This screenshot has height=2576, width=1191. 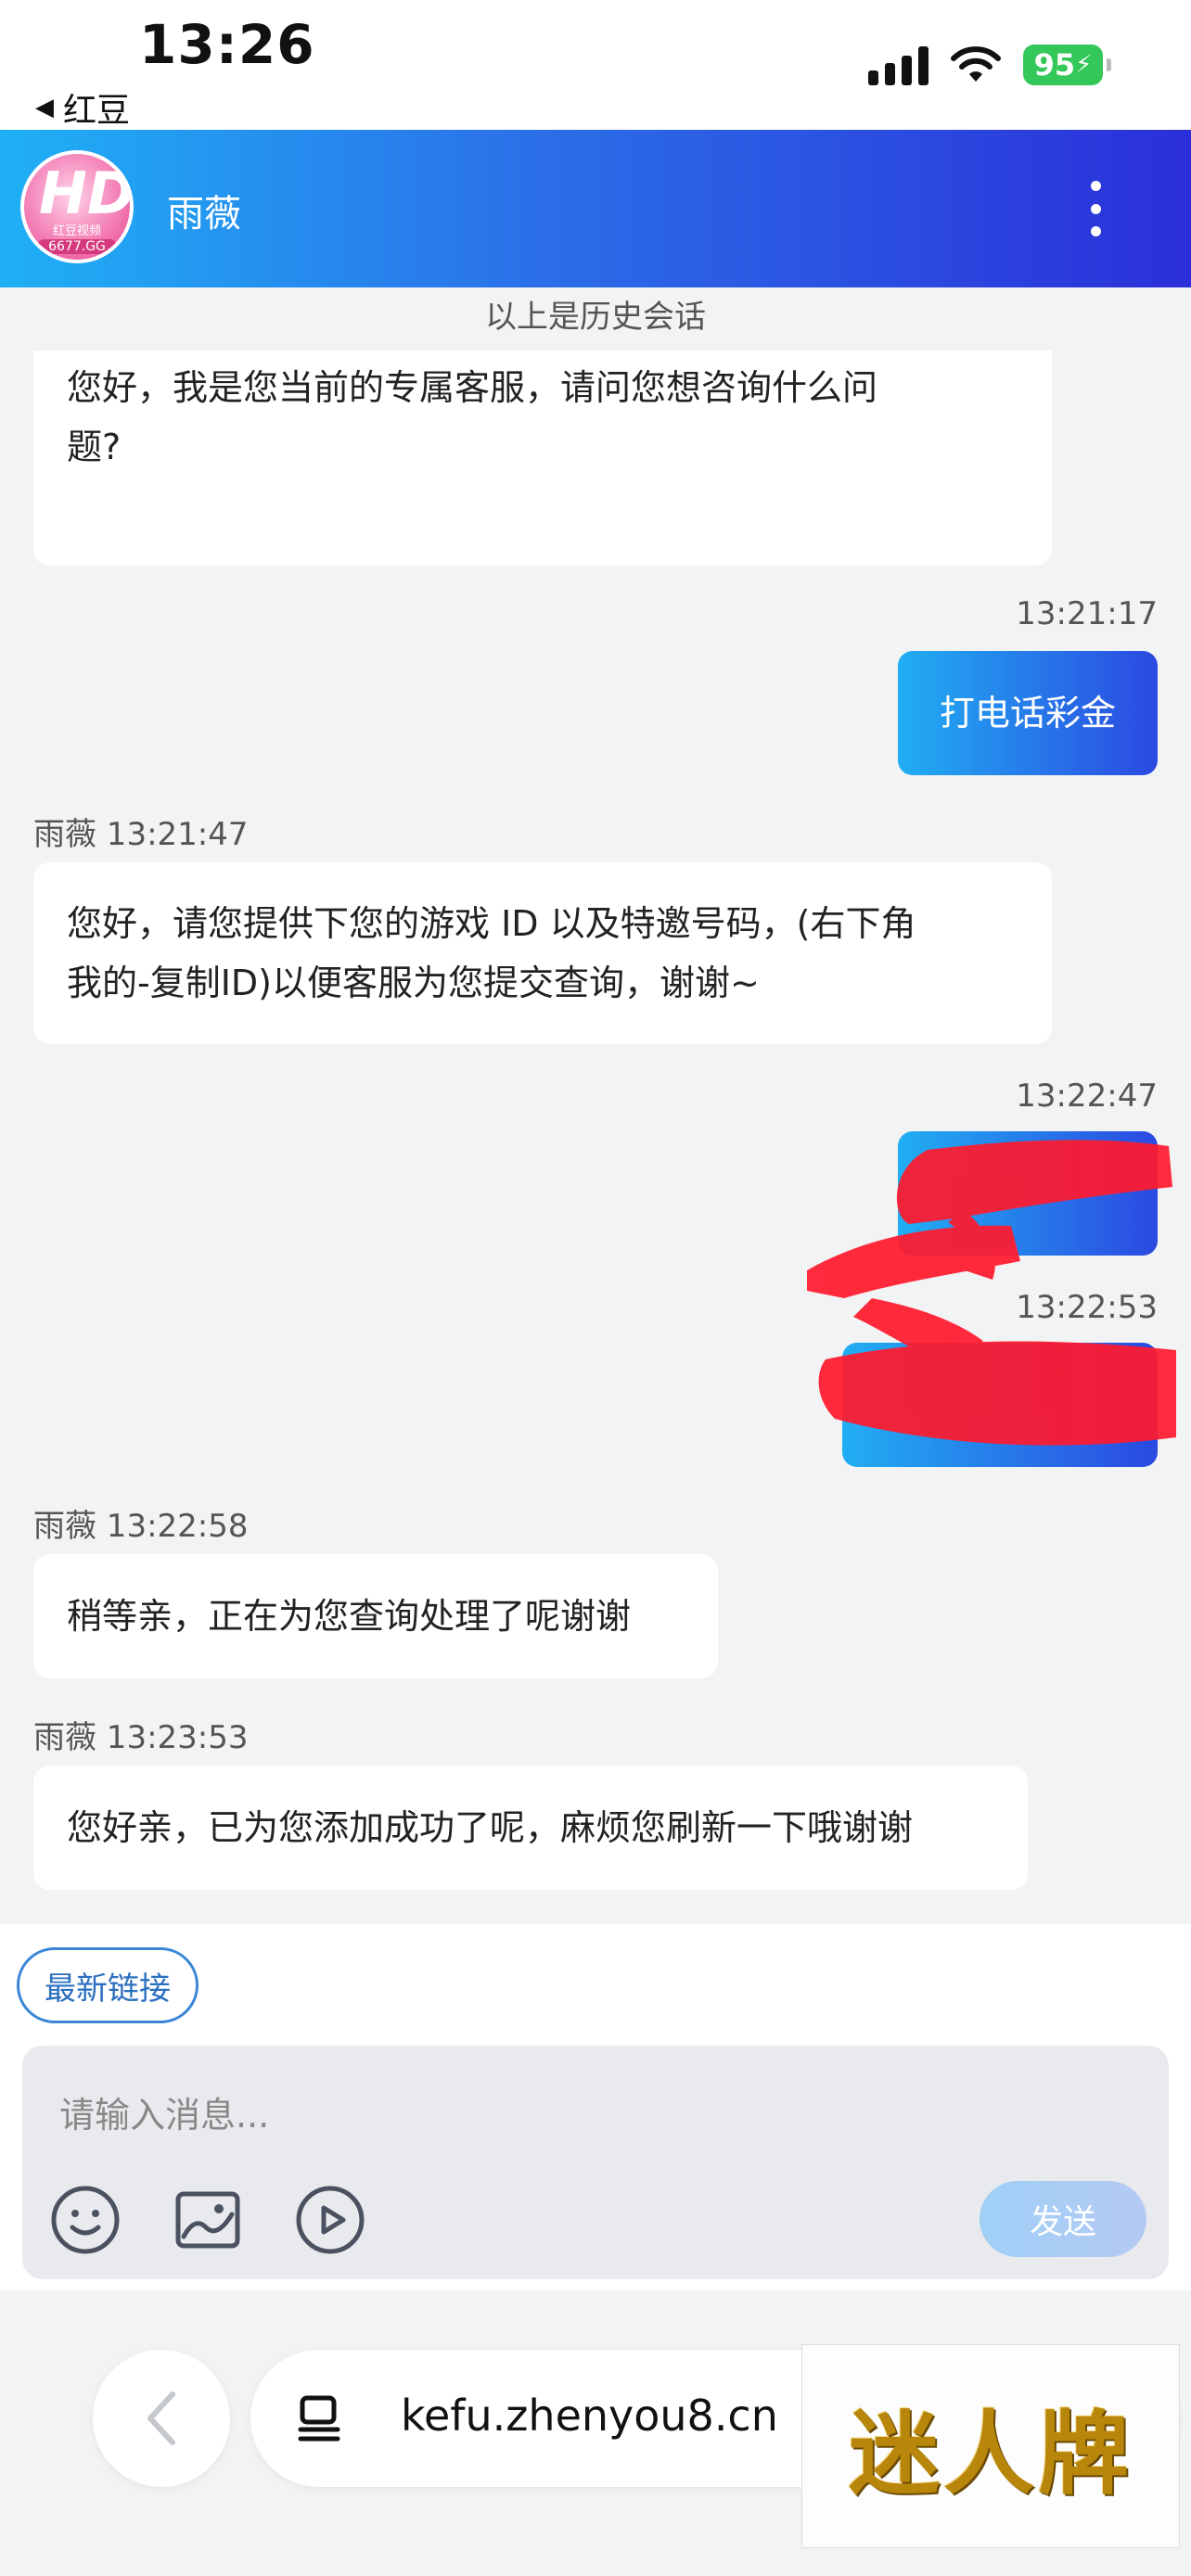 I want to click on url-text: kefu.zhenyou8.cn, so click(x=589, y=2416).